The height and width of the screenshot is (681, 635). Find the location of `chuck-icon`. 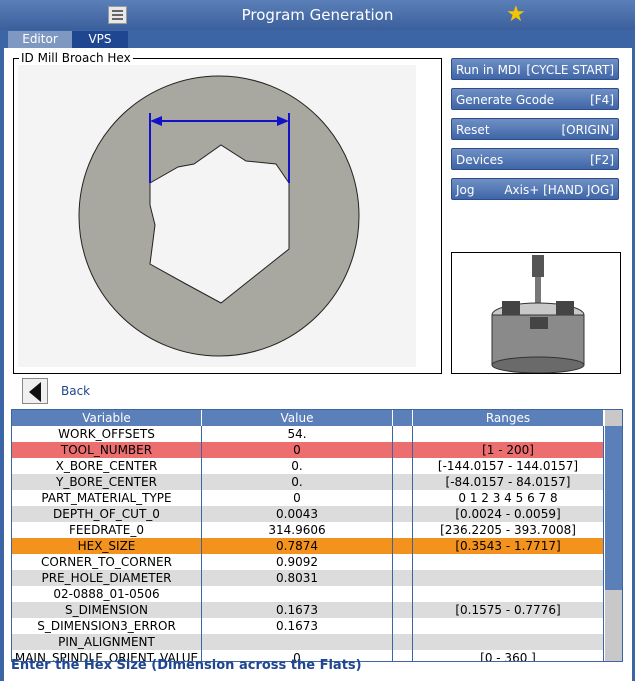

chuck-icon is located at coordinates (538, 314).